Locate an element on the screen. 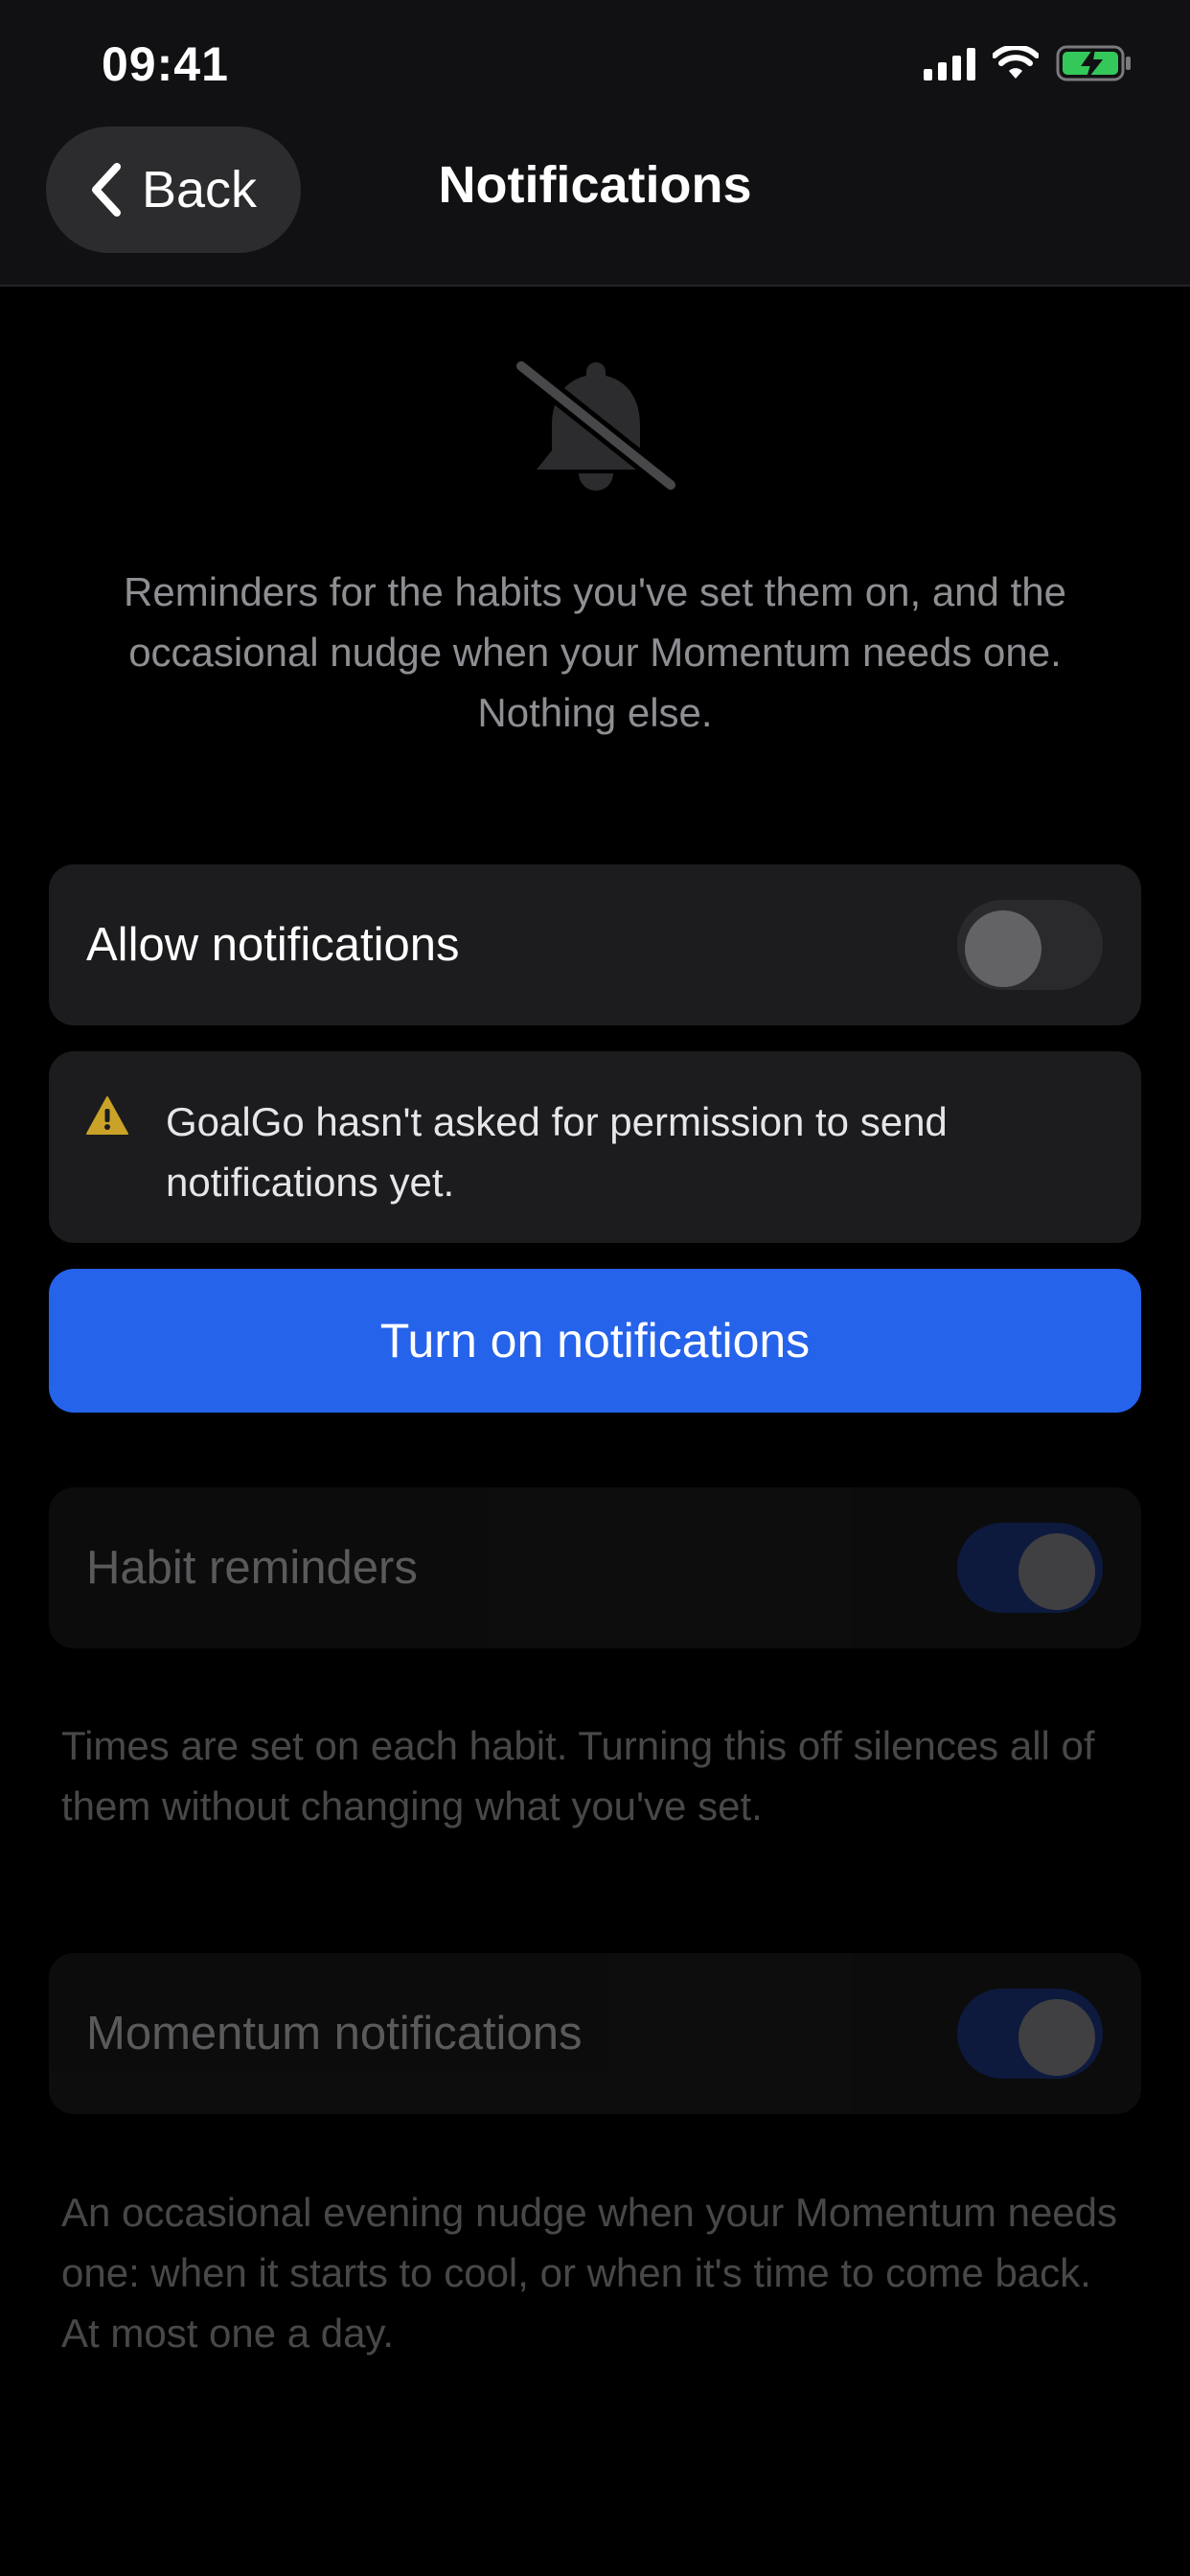  allow-notifications-toggle is located at coordinates (1030, 945).